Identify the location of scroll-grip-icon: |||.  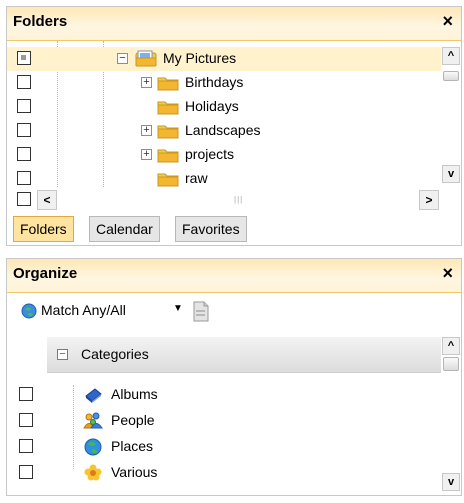
(239, 199).